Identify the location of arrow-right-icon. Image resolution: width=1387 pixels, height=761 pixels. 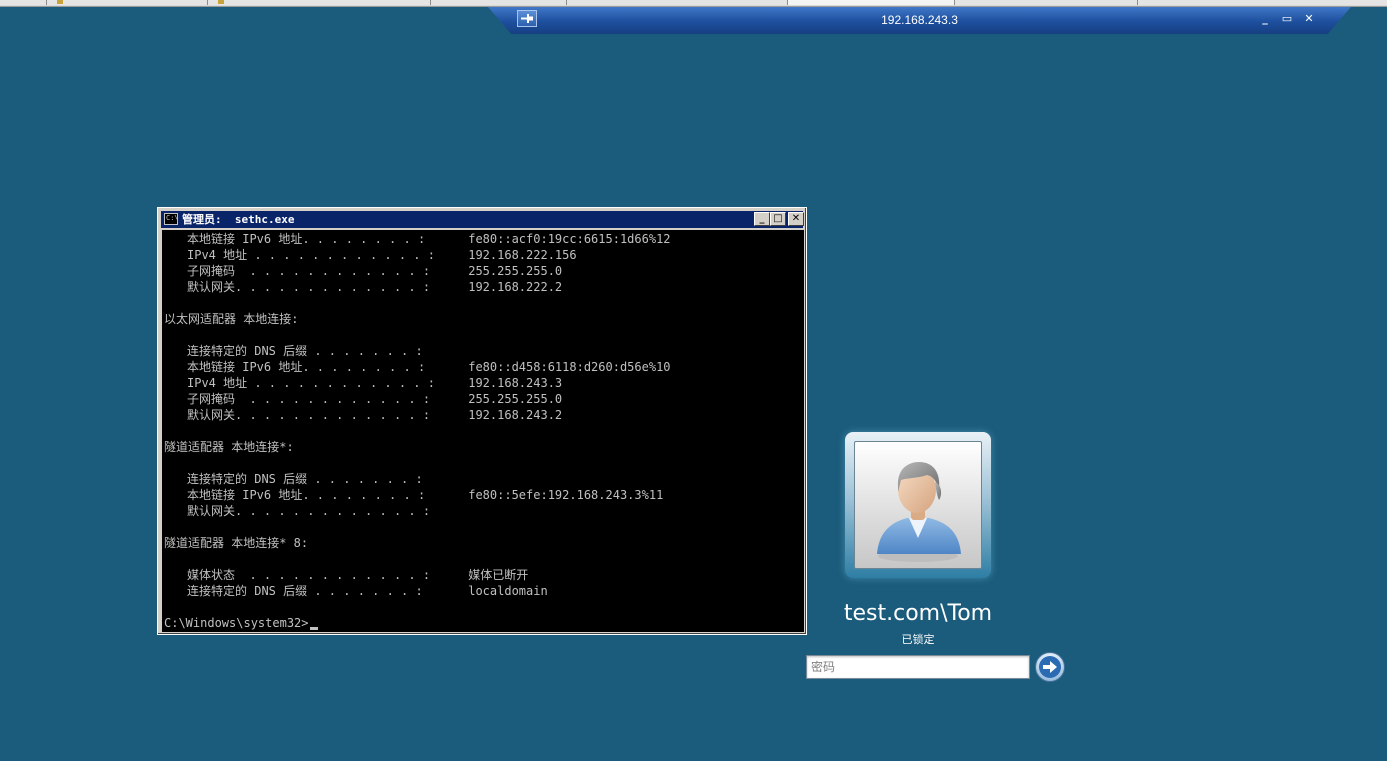
(1050, 667).